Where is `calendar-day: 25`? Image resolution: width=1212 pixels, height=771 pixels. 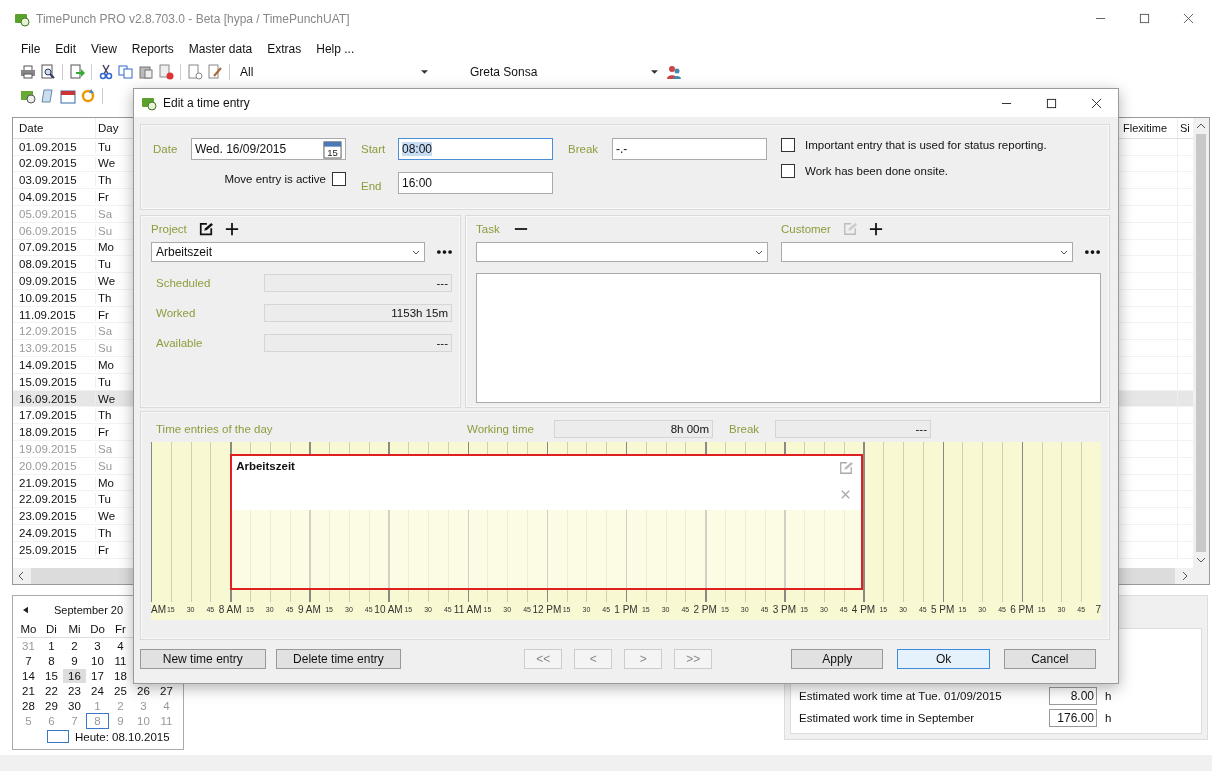 calendar-day: 25 is located at coordinates (120, 690).